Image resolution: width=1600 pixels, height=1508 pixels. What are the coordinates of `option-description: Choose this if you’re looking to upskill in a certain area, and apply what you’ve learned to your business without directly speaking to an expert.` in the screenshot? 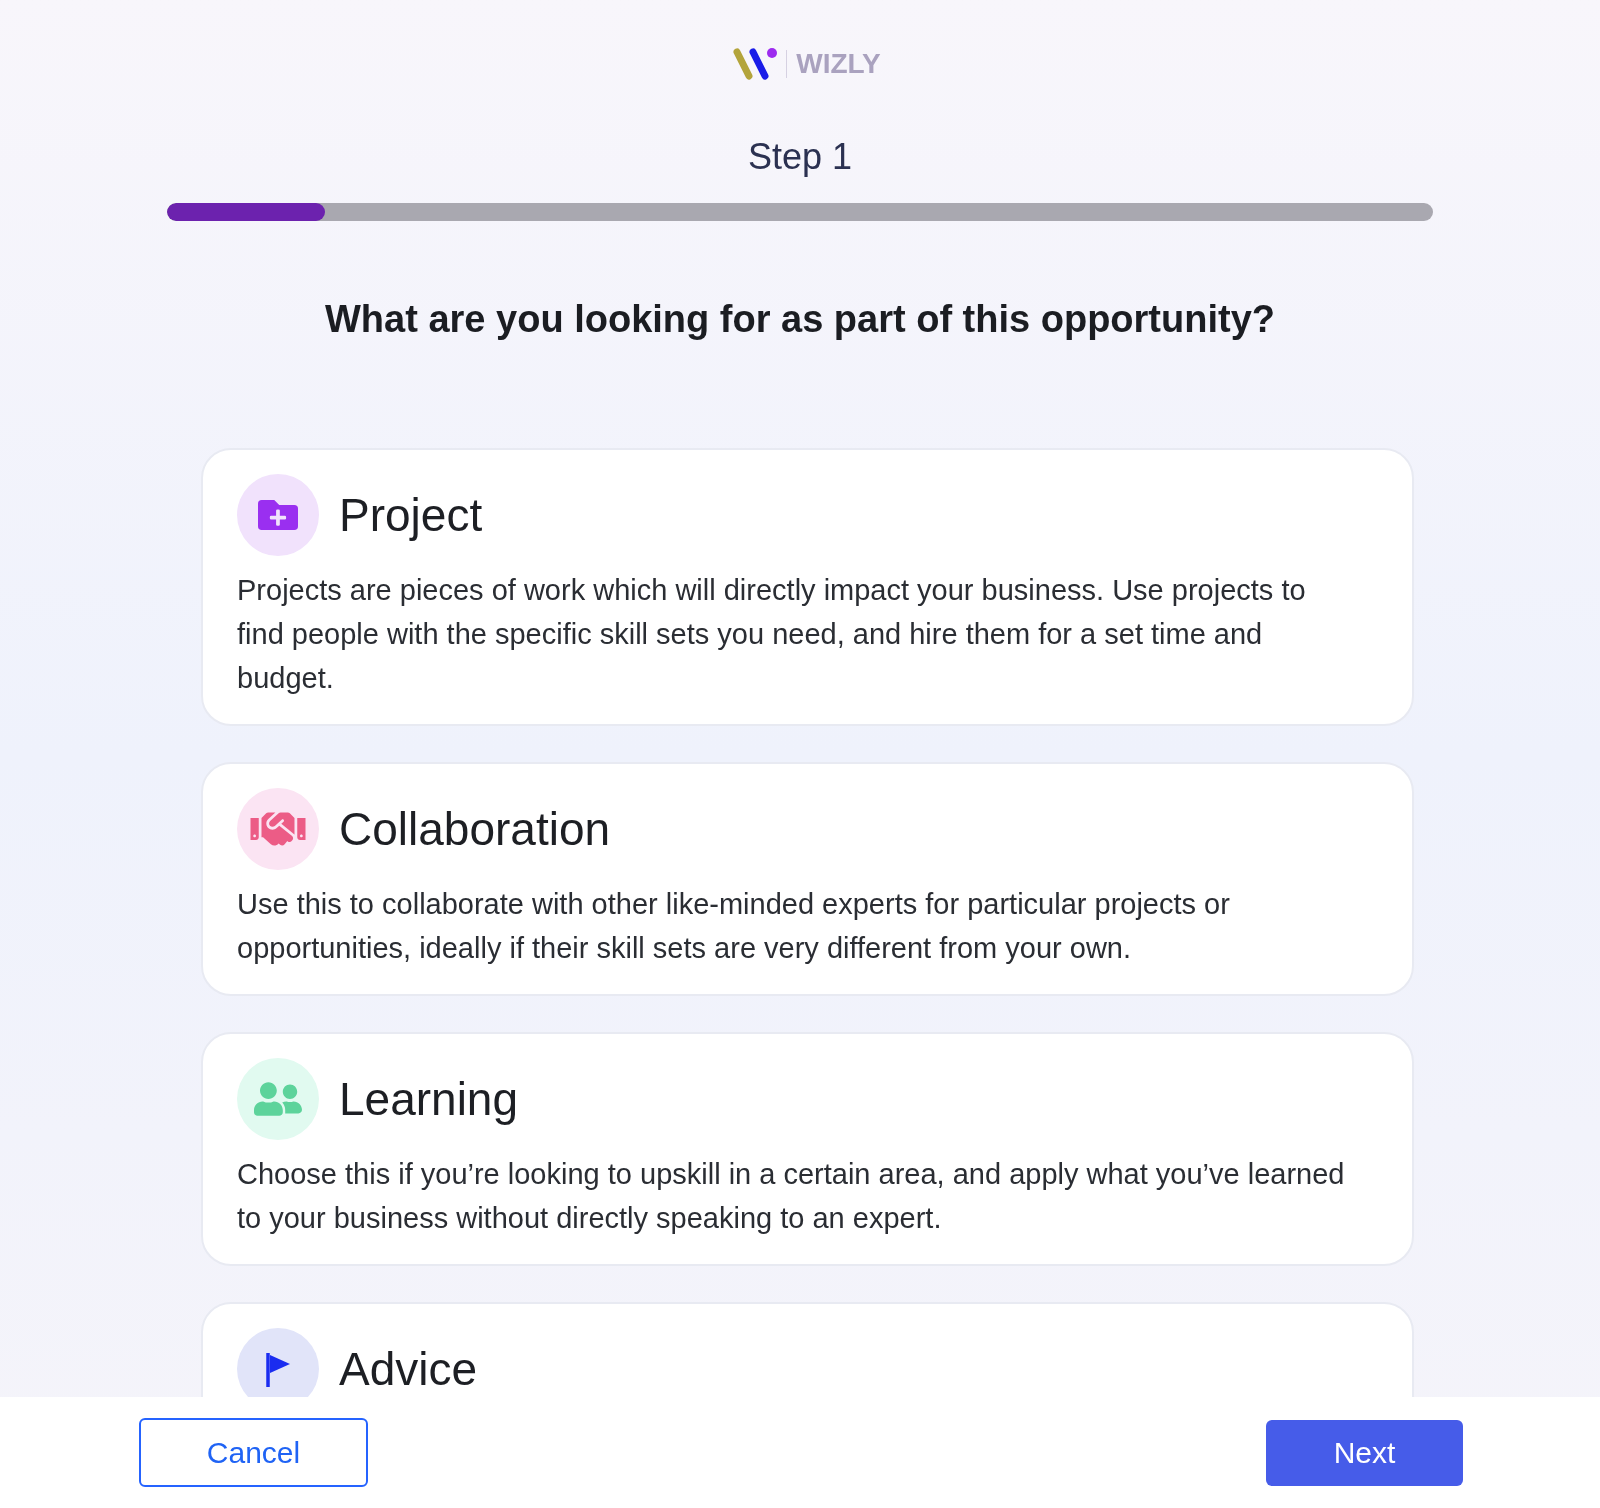 It's located at (791, 1196).